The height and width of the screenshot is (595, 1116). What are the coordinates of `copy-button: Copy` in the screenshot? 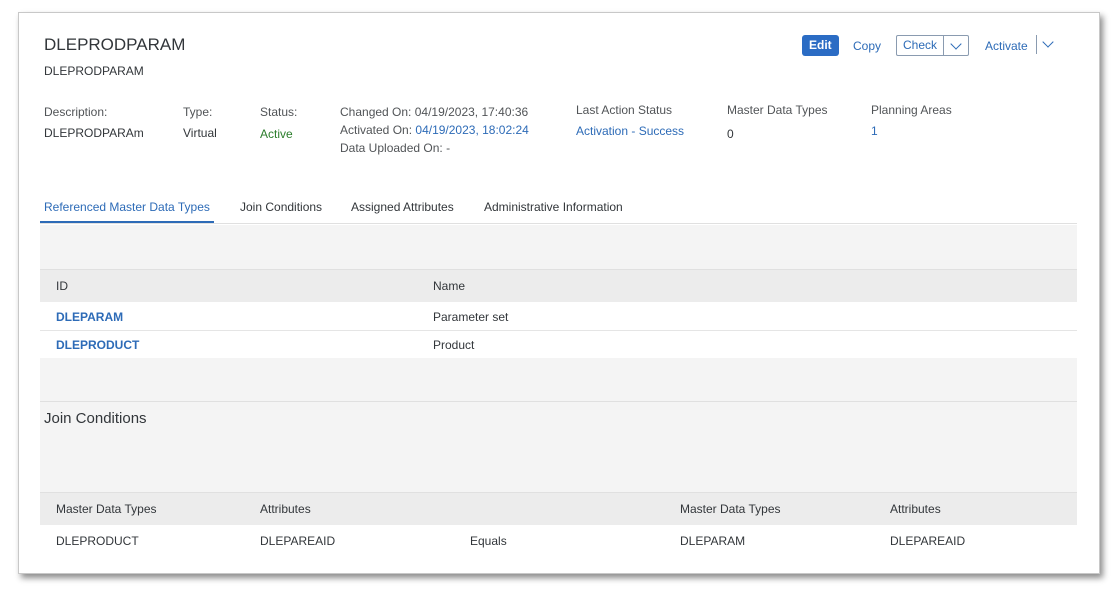 It's located at (867, 46).